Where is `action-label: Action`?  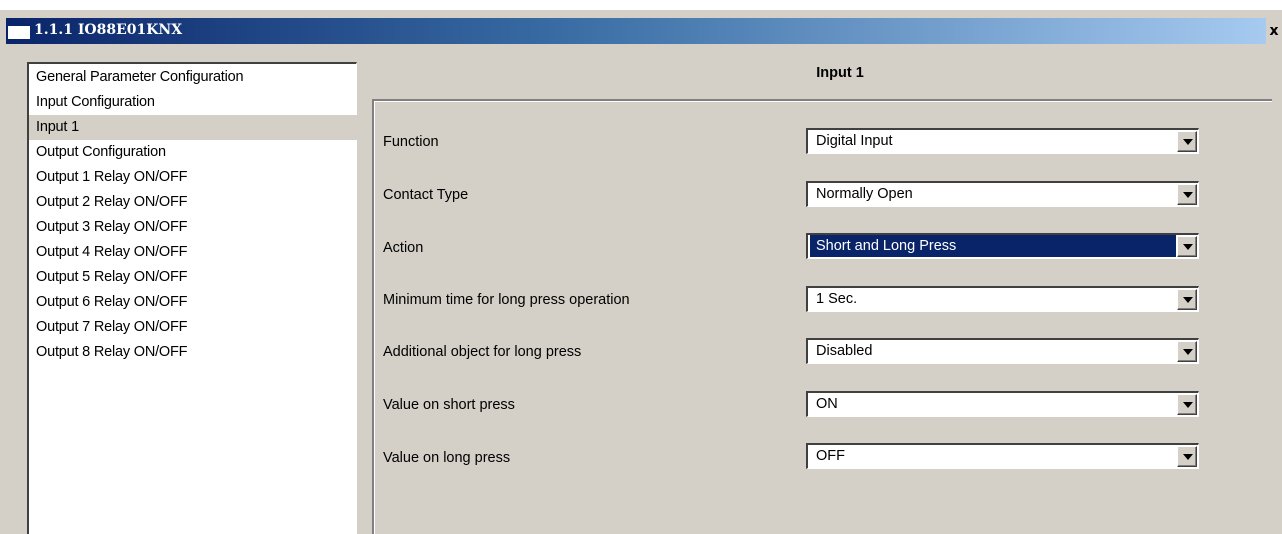
action-label: Action is located at coordinates (403, 248).